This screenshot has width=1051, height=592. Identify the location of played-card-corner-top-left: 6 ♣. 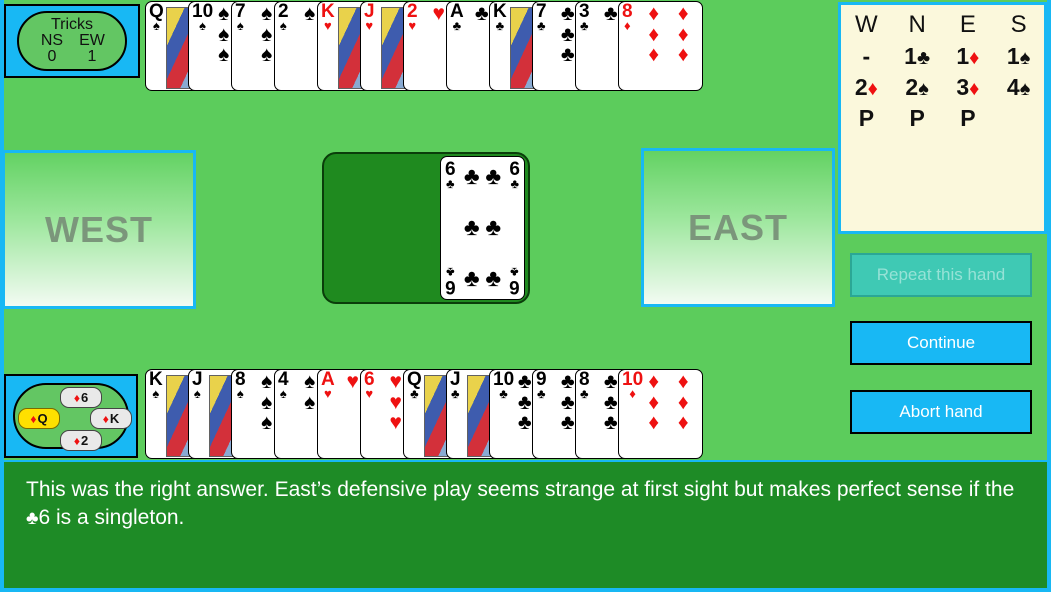
(450, 175).